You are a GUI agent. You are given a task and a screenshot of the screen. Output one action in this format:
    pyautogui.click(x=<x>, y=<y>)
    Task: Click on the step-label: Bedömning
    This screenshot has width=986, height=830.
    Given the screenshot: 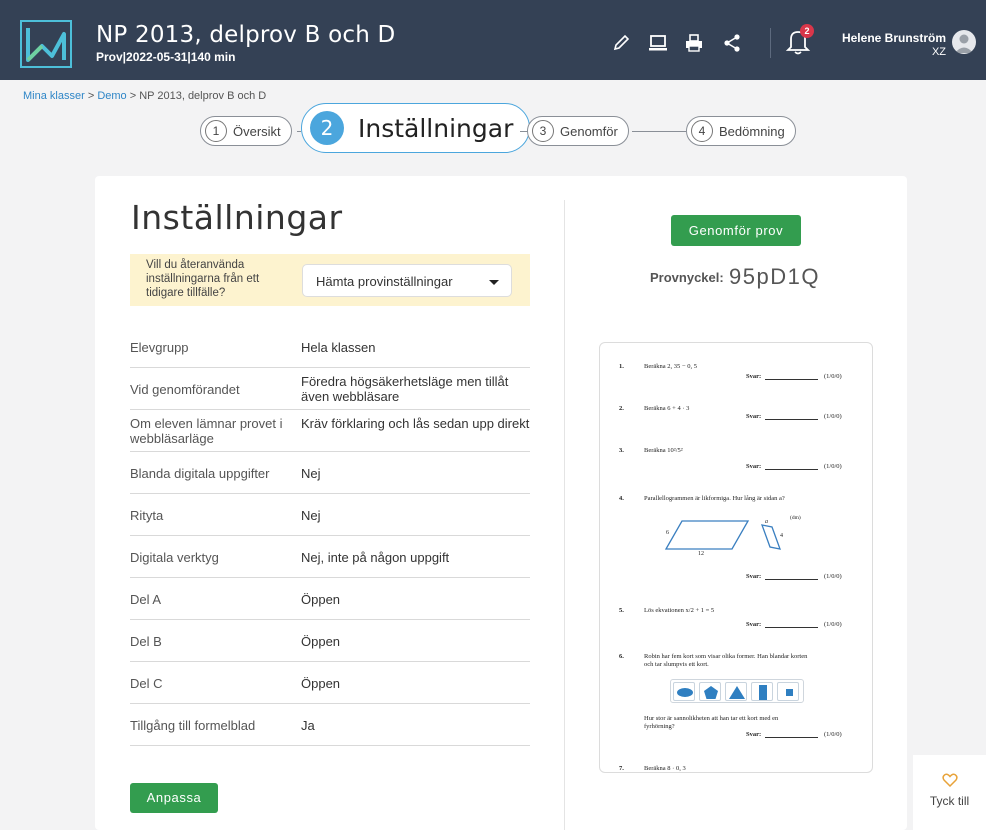 What is the action you would take?
    pyautogui.click(x=752, y=131)
    